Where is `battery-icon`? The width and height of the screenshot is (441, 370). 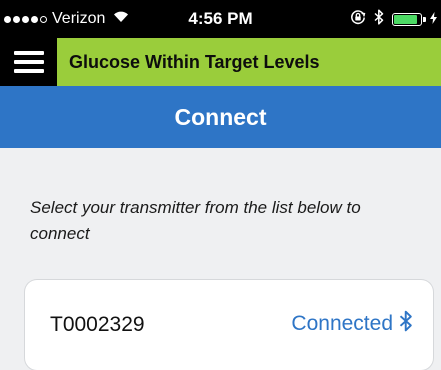 battery-icon is located at coordinates (409, 19).